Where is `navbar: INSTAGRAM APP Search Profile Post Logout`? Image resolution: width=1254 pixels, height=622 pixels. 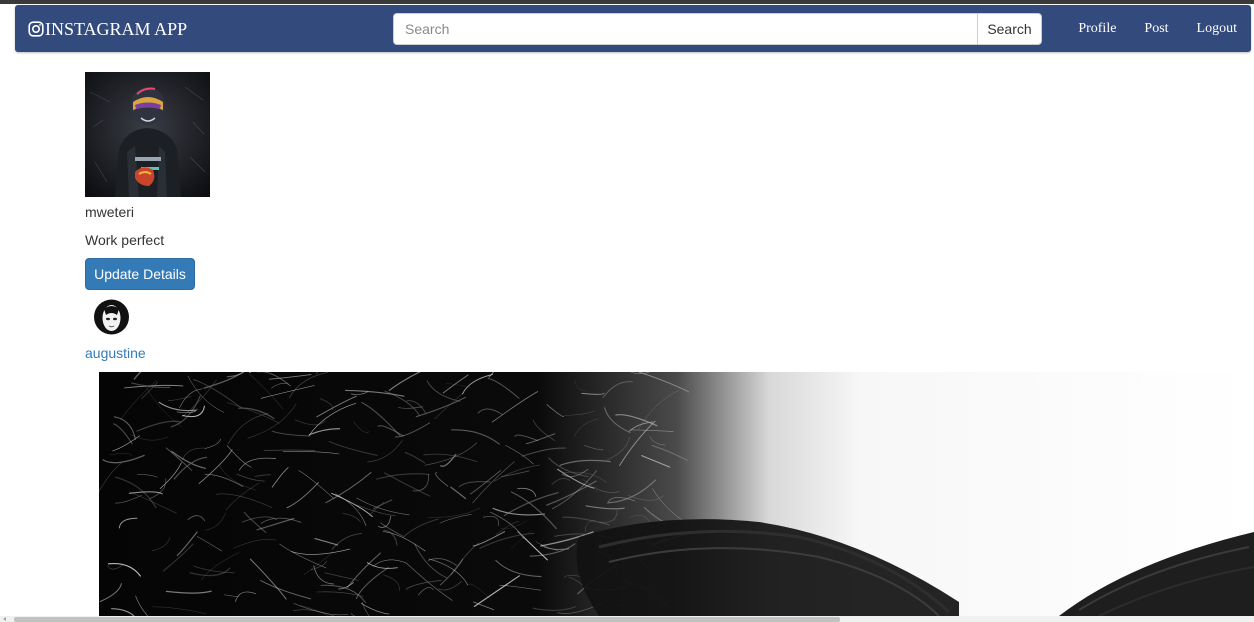
navbar: INSTAGRAM APP Search Profile Post Logout is located at coordinates (633, 28).